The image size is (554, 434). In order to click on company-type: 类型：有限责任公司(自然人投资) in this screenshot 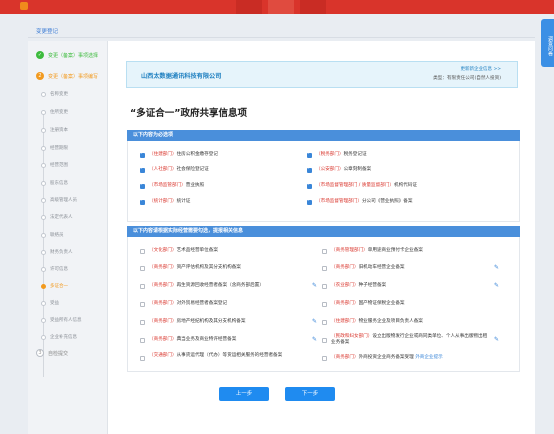, I will do `click(467, 78)`.